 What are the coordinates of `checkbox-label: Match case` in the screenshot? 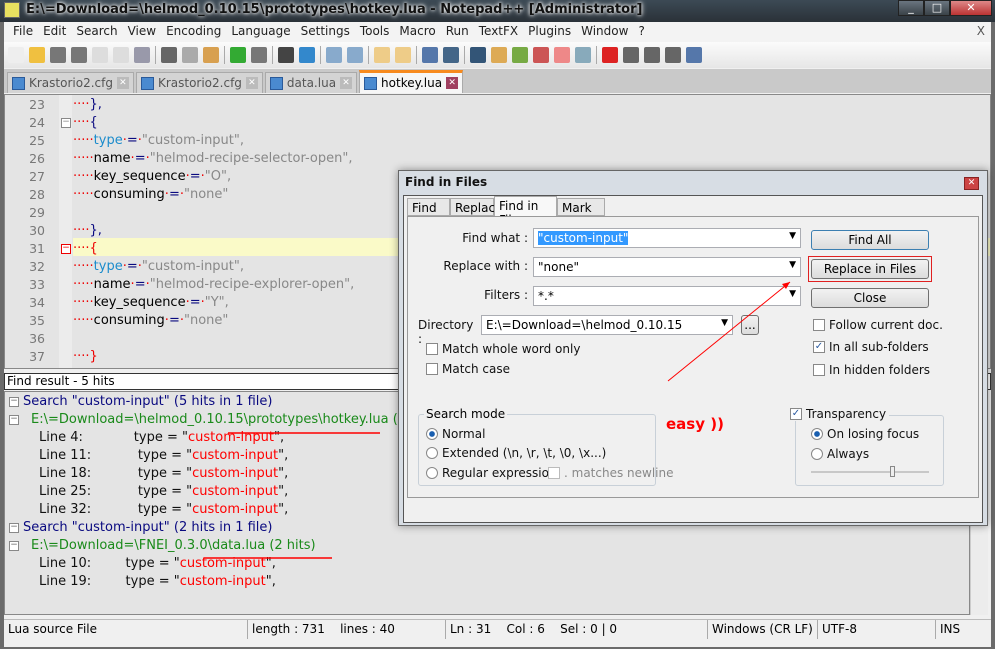 It's located at (476, 369).